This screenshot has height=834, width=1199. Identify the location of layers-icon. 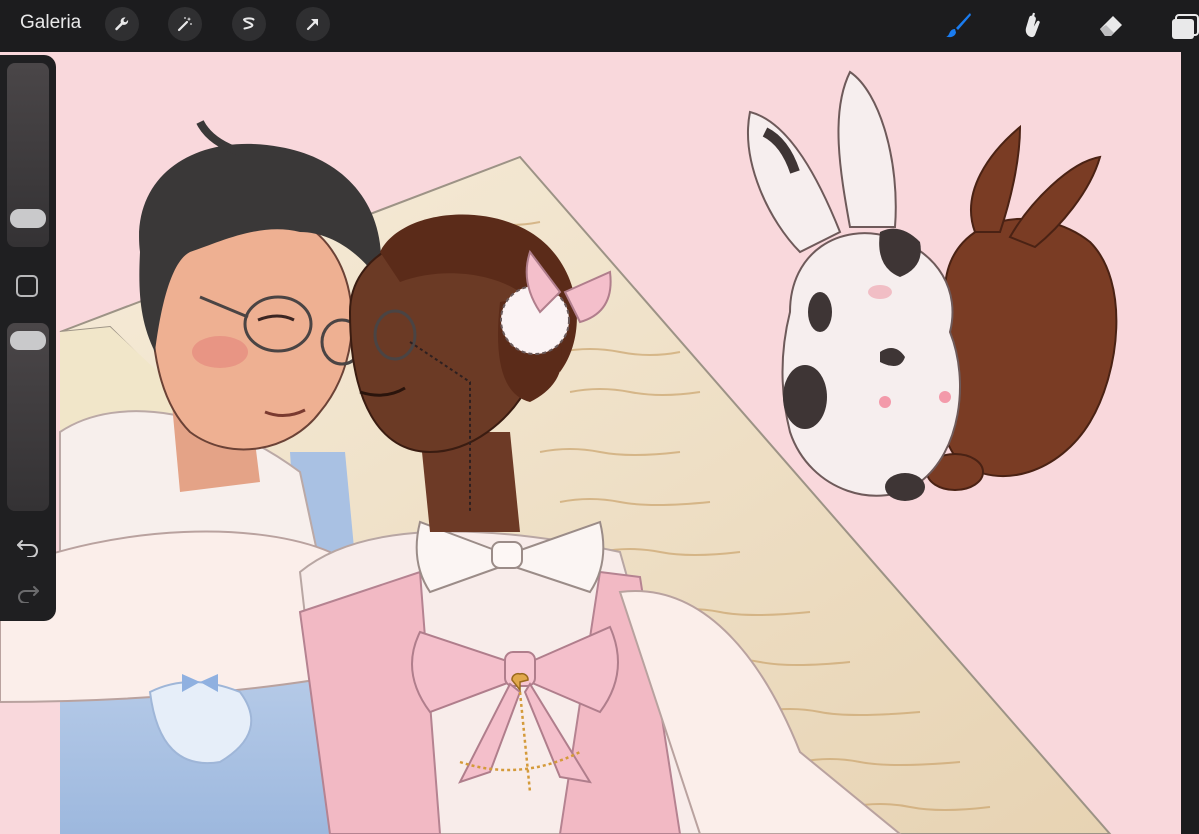
(1183, 25).